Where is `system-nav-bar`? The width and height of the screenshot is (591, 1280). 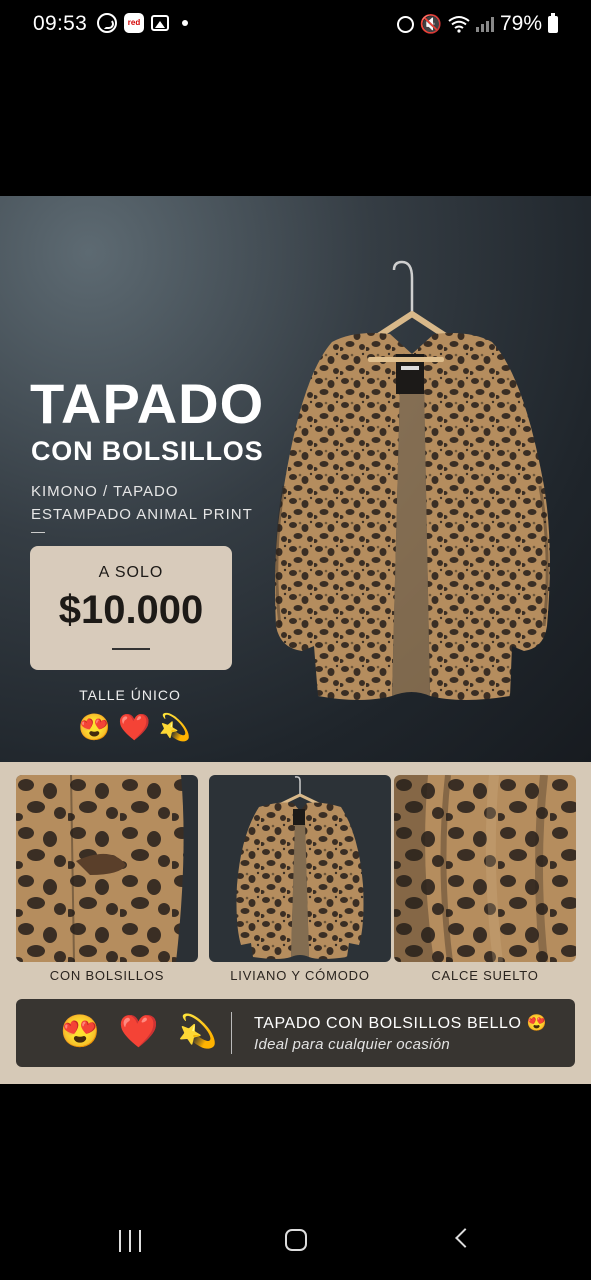
system-nav-bar is located at coordinates (295, 1240).